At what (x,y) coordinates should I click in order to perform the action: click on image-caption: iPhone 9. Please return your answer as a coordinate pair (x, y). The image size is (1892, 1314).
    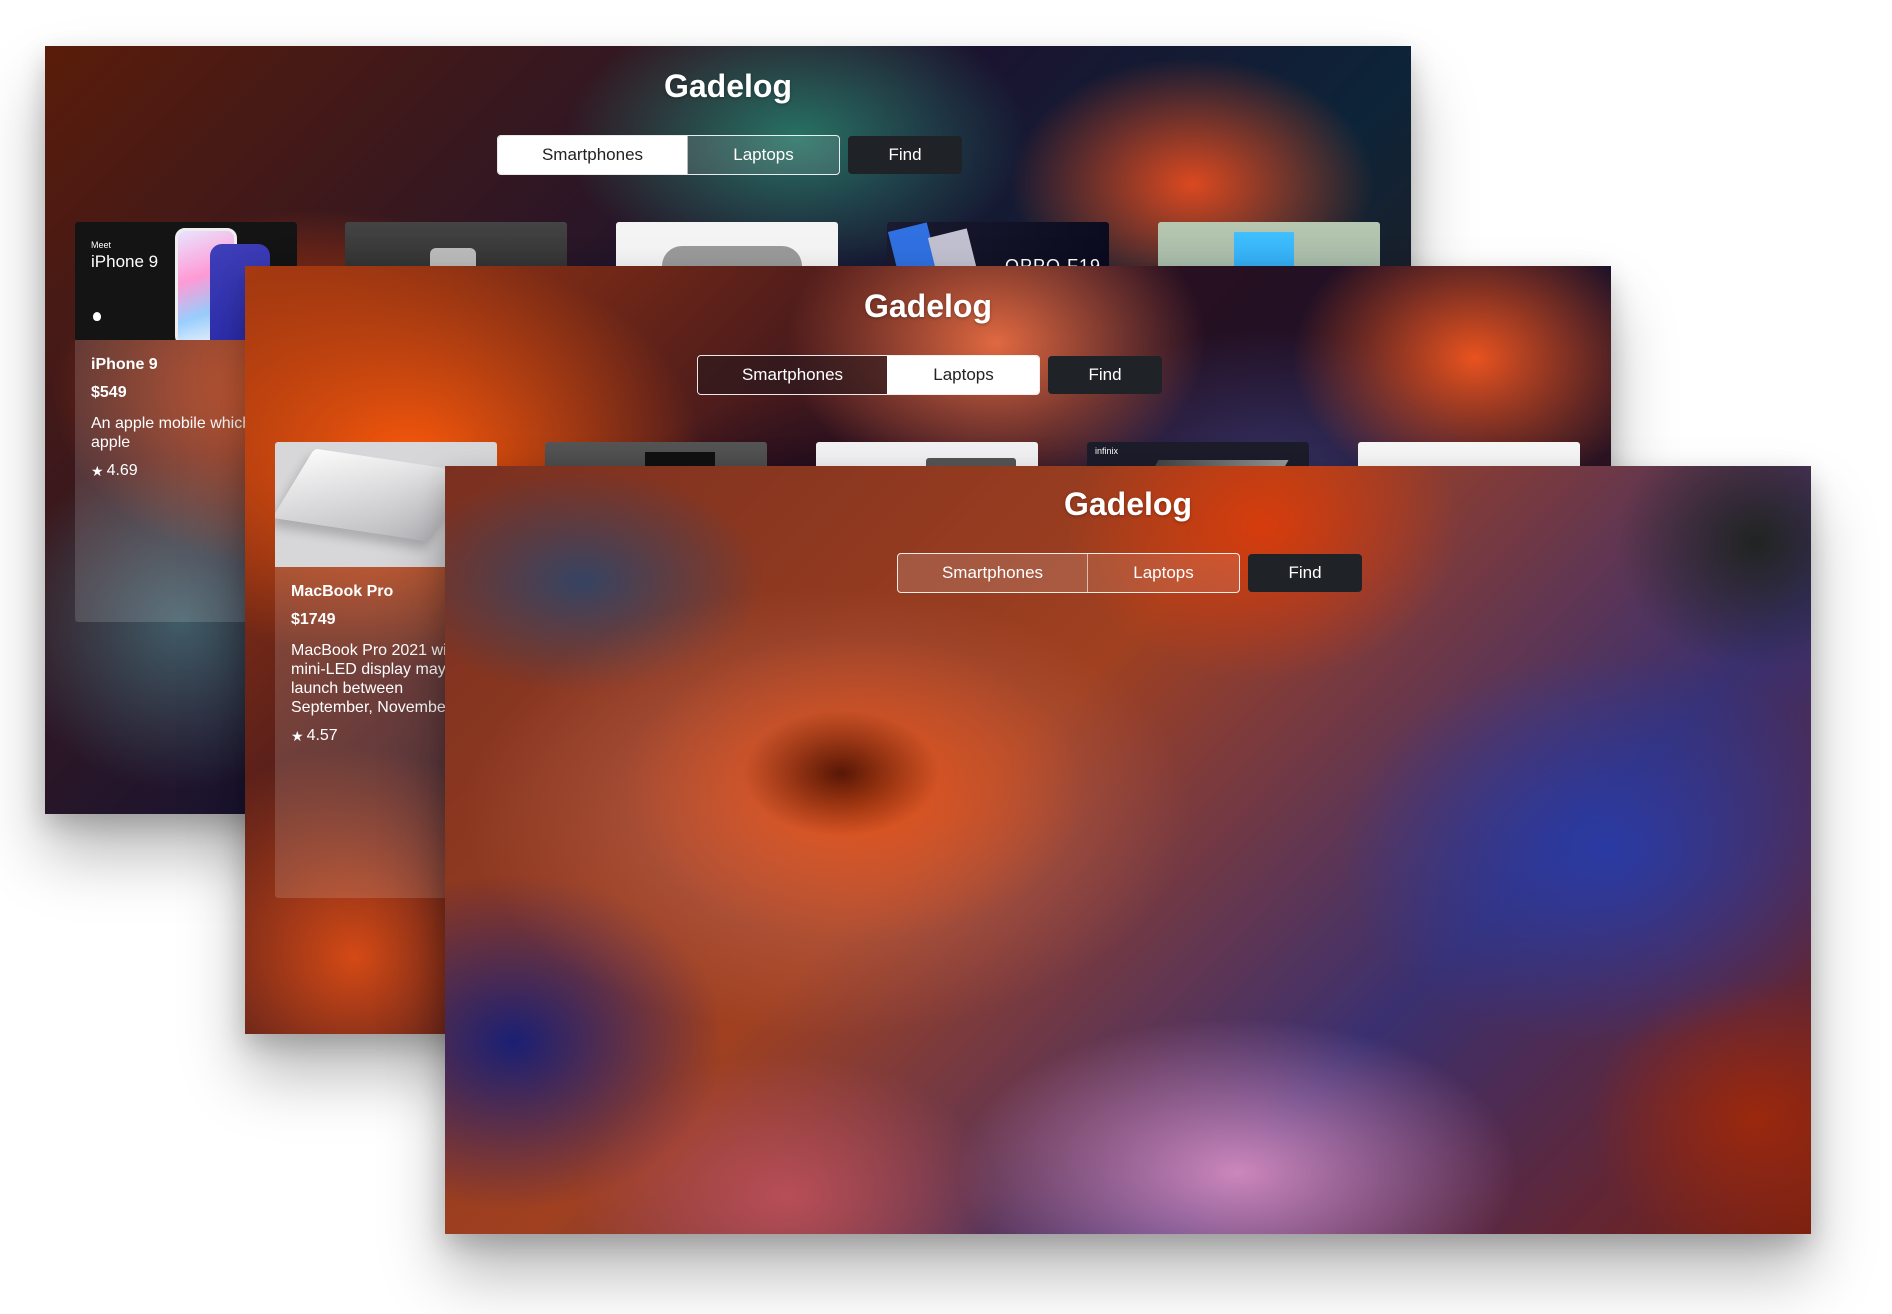
    Looking at the image, I should click on (125, 261).